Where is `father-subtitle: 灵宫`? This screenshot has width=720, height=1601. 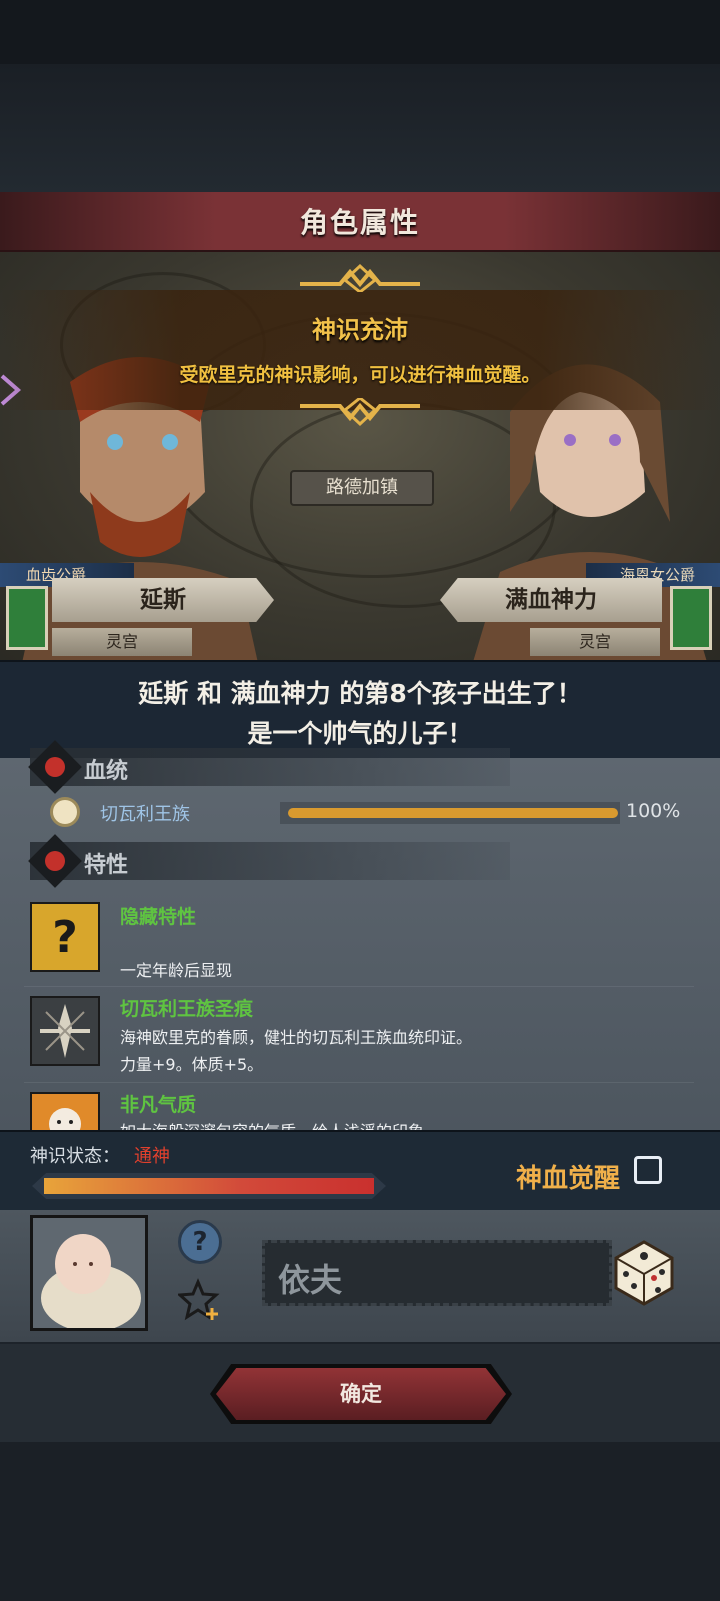 father-subtitle: 灵宫 is located at coordinates (122, 642).